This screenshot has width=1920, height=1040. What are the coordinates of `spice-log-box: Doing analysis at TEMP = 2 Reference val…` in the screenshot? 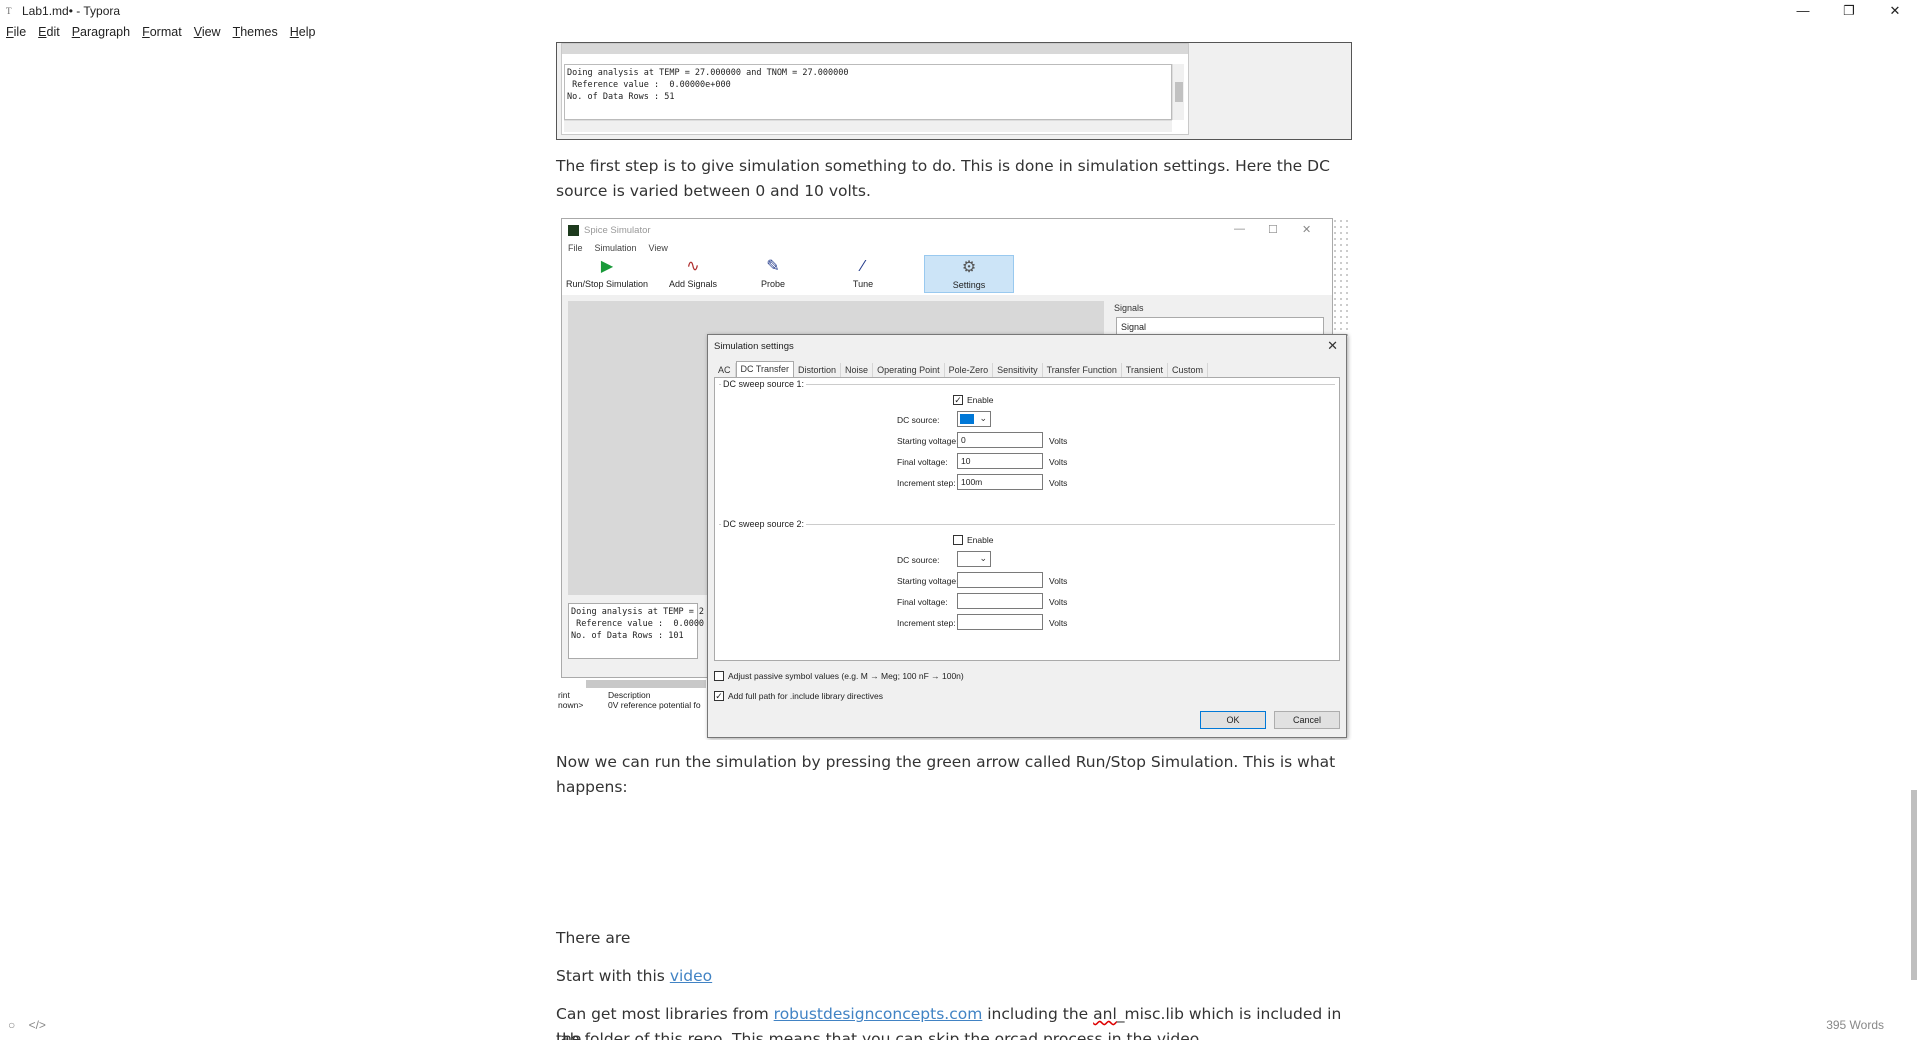 It's located at (636, 631).